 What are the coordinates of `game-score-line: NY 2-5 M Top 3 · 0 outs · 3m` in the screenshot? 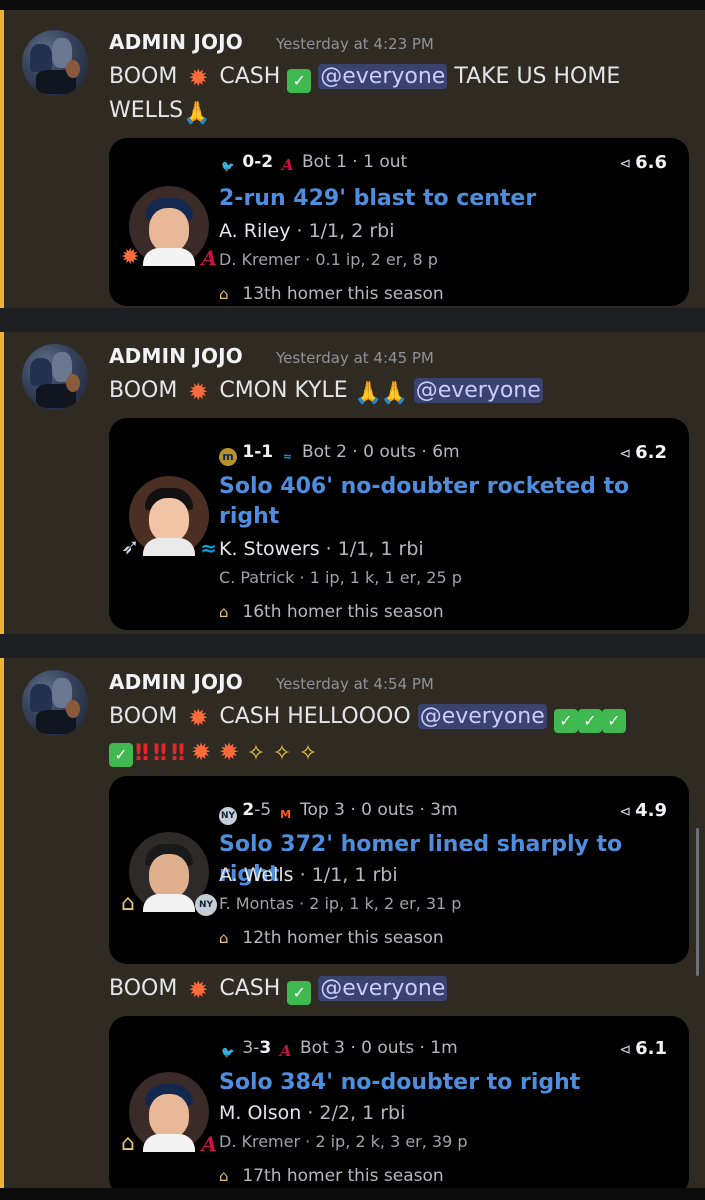 It's located at (338, 812).